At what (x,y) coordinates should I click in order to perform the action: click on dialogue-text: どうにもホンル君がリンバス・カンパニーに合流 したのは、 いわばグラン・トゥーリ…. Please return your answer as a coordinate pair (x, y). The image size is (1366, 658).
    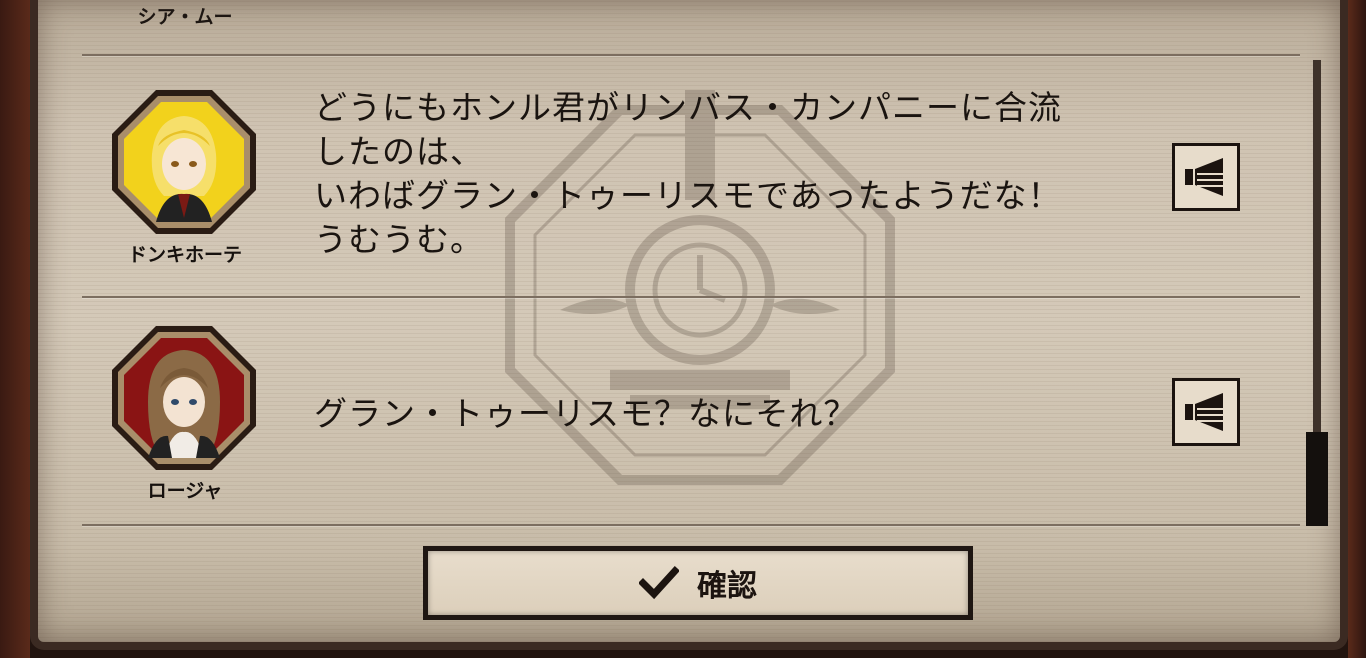
    Looking at the image, I should click on (688, 173).